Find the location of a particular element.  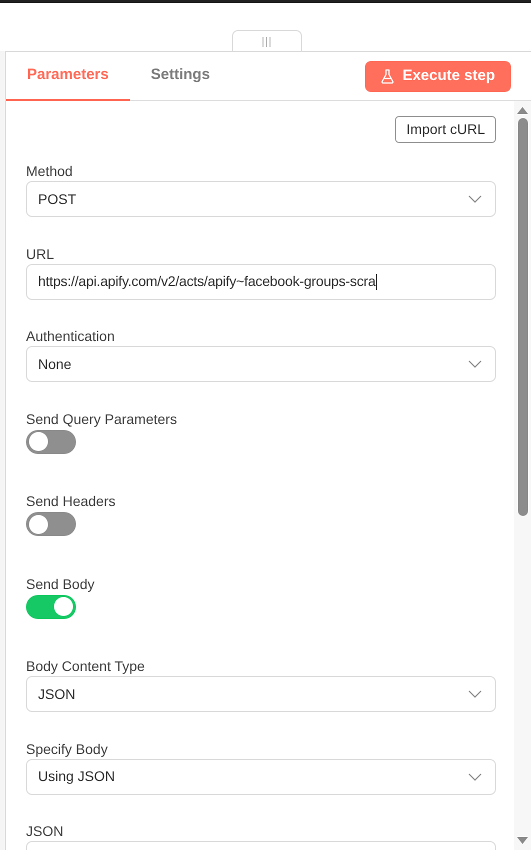

import-curl-button: Import cURL is located at coordinates (445, 129).